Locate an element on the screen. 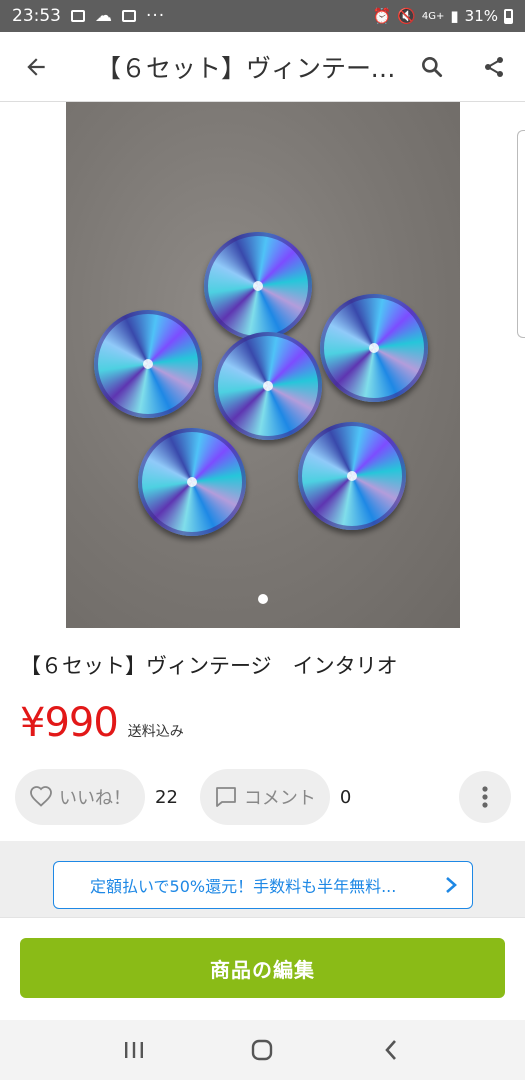 The height and width of the screenshot is (1080, 525). shipping-label: 送料込み is located at coordinates (155, 732).